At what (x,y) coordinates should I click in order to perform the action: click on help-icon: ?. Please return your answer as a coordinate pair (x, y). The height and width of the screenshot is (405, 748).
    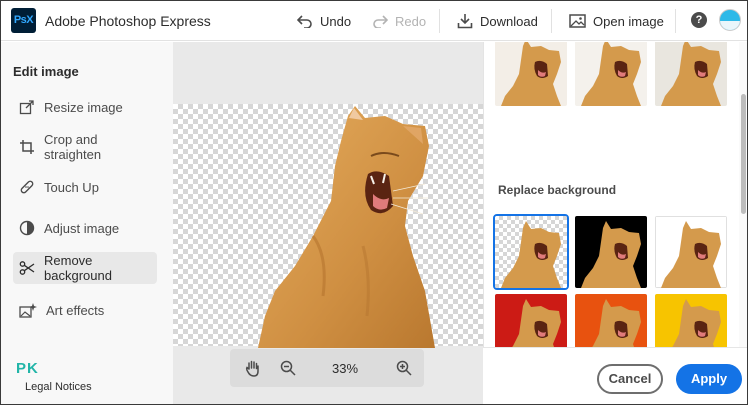
    Looking at the image, I should click on (699, 20).